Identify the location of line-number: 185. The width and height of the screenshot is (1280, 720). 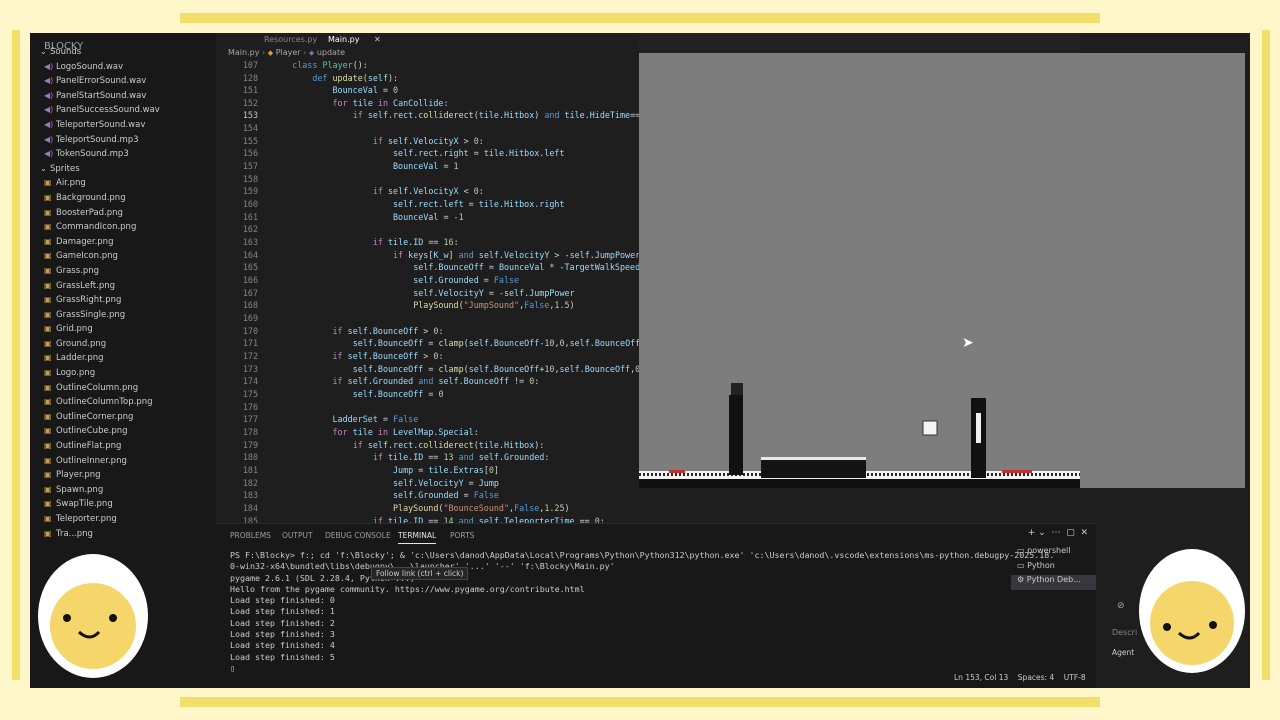
(250, 519).